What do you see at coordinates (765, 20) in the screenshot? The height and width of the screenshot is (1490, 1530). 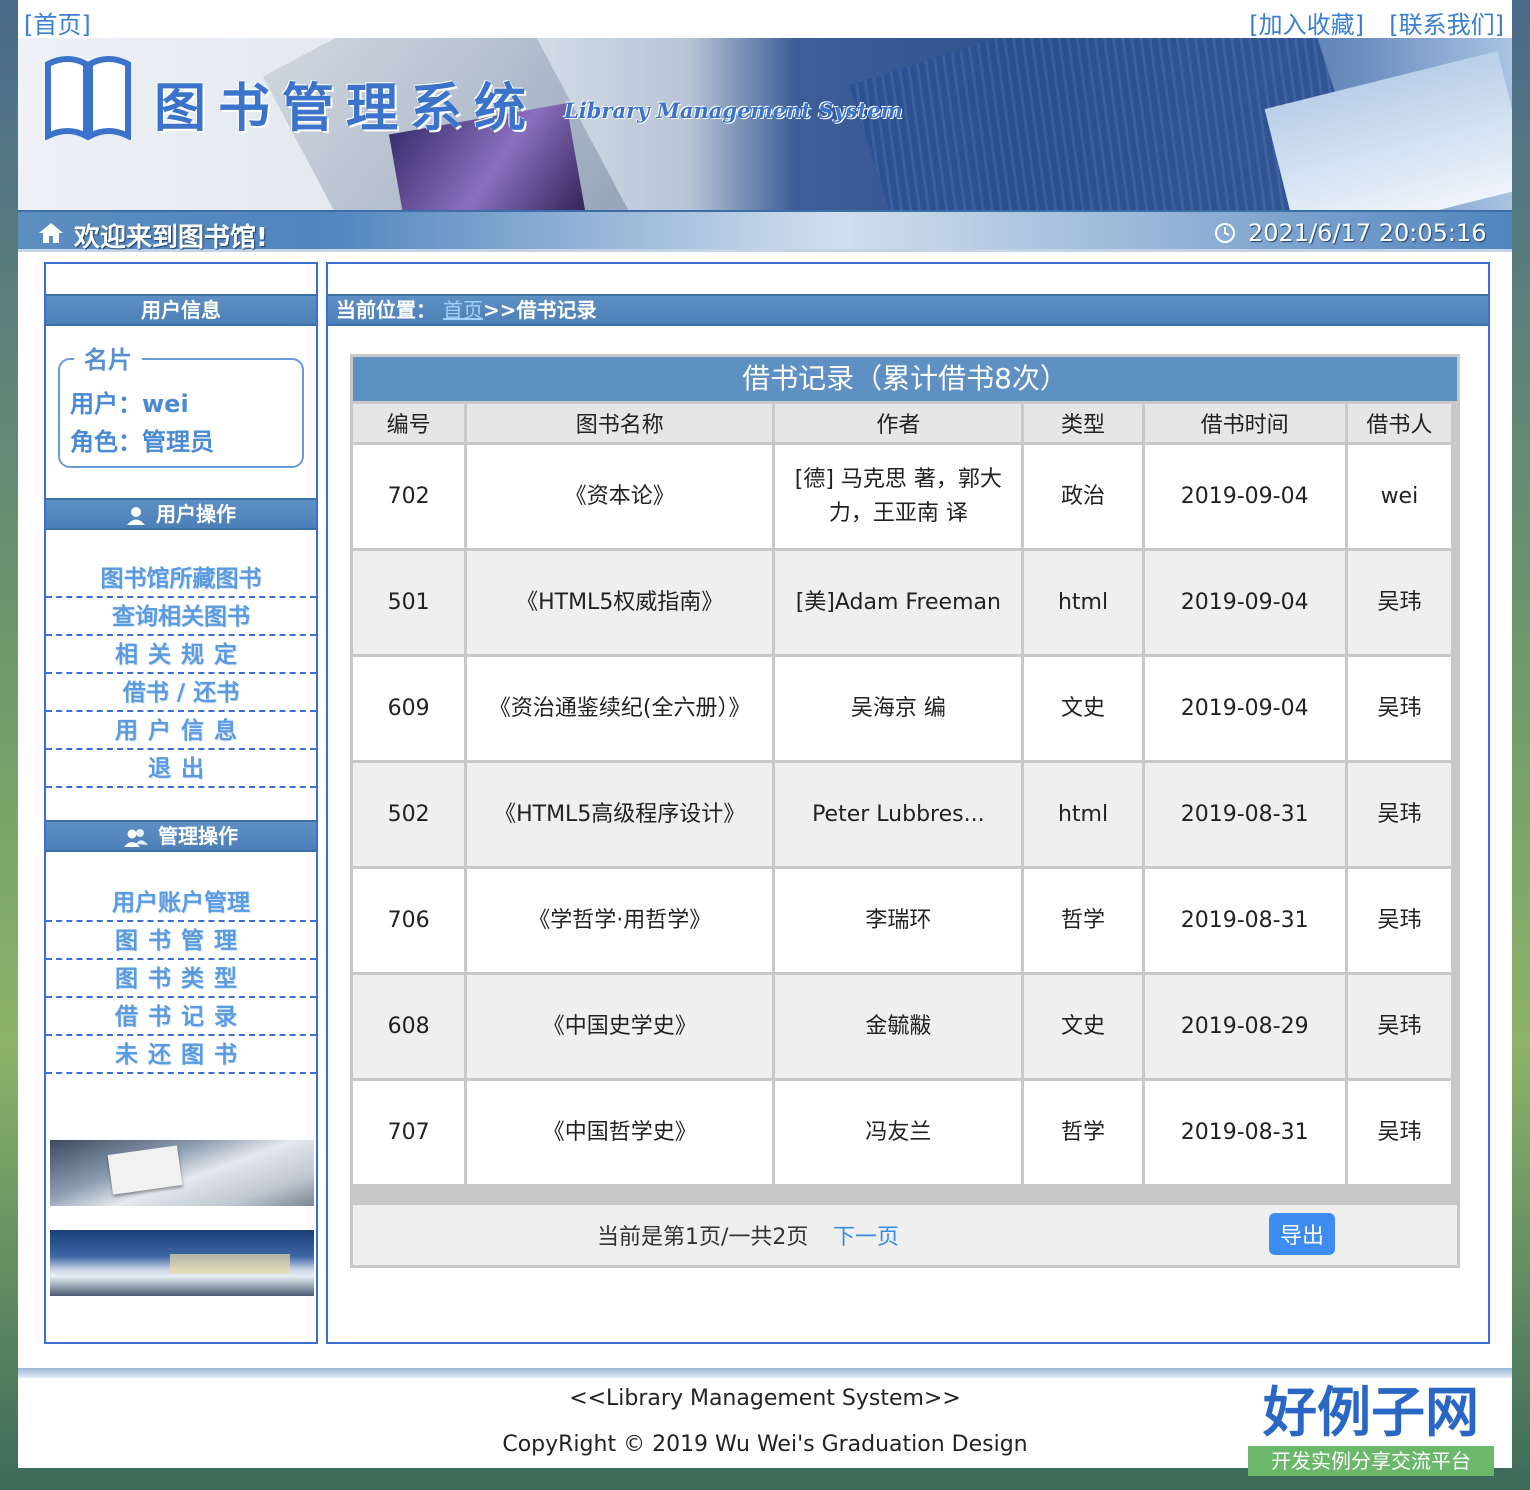 I see `top-links: [首页] [加入收藏] [联系我们]` at bounding box center [765, 20].